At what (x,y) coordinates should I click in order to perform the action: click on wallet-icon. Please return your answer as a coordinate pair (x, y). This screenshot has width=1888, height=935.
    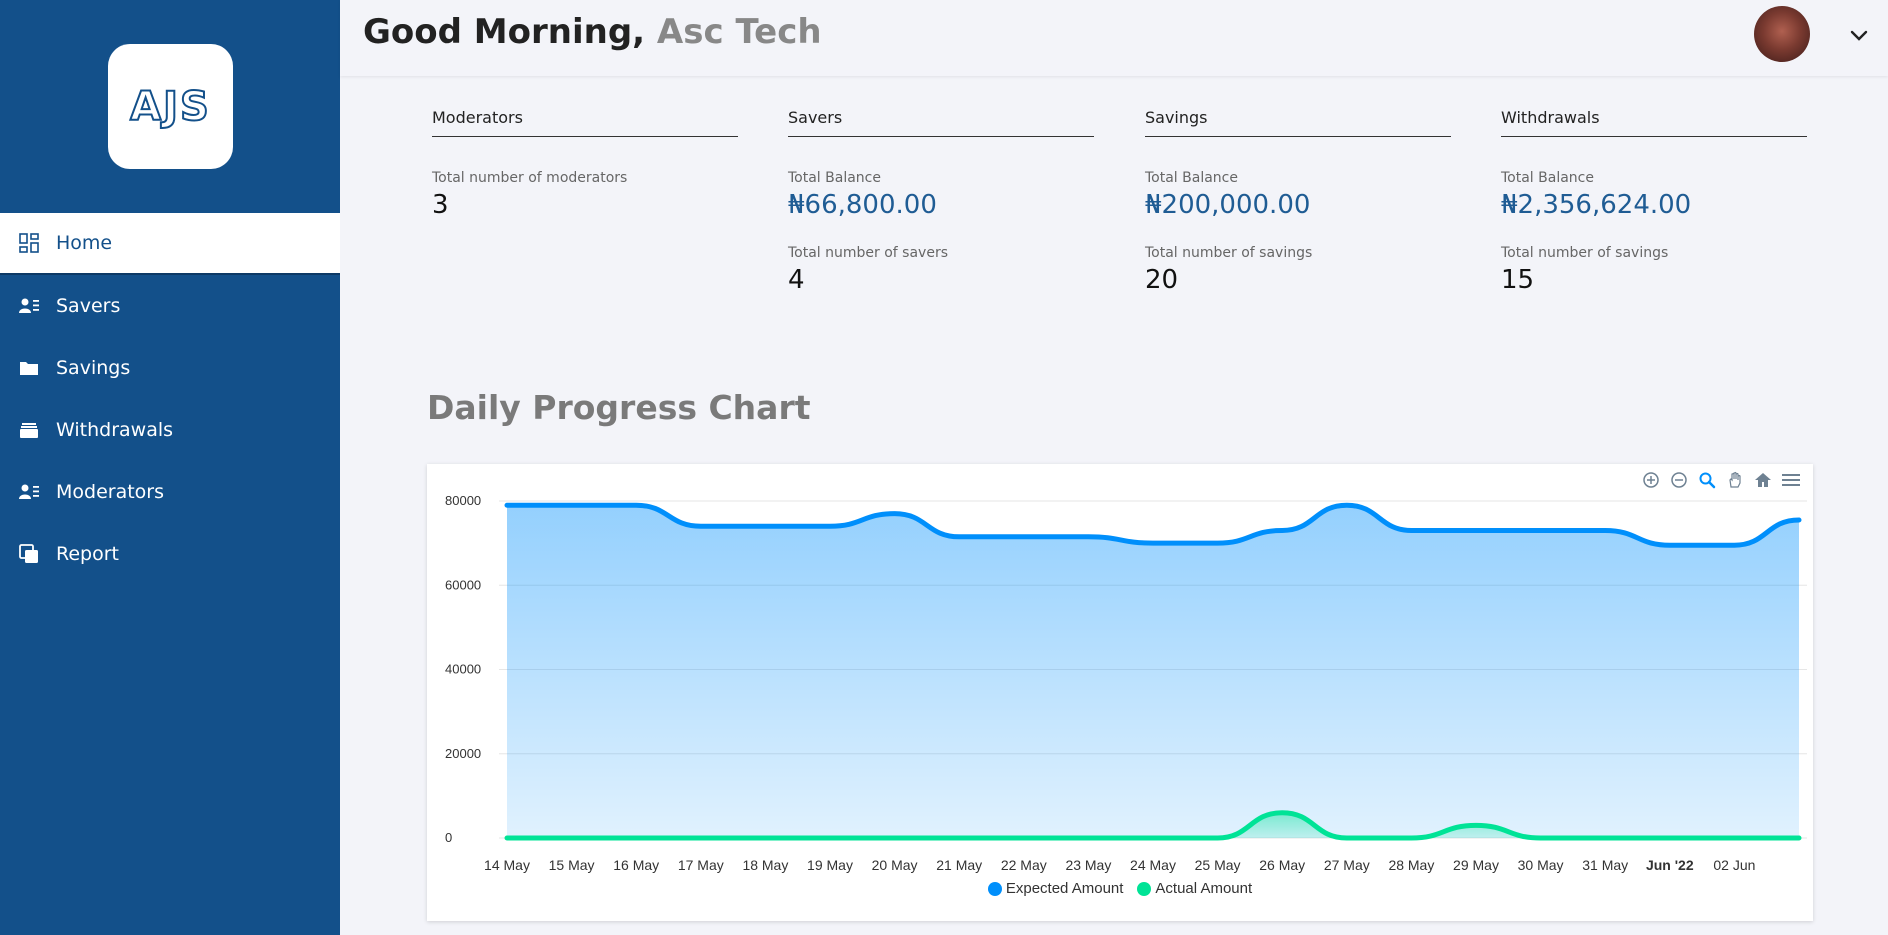
    Looking at the image, I should click on (29, 430).